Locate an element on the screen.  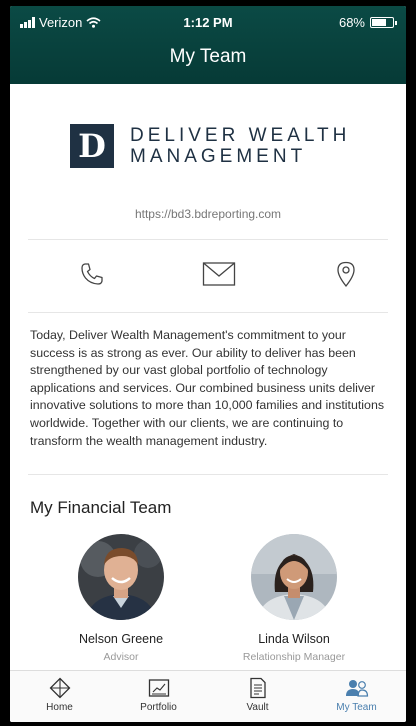
team-member-card: Linda Wilson Relationship Manager is located at coordinates (294, 598).